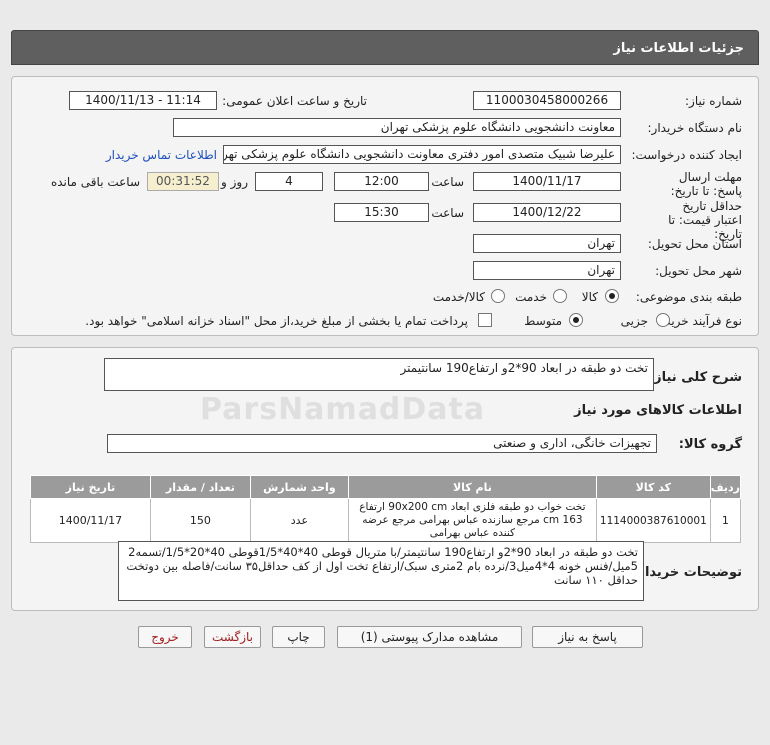  I want to click on col-code: کد کالا, so click(653, 487).